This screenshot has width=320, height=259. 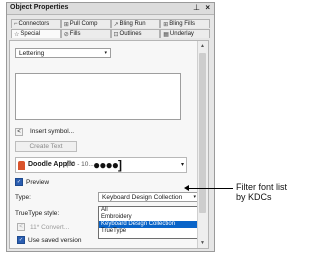 What do you see at coordinates (36, 33) in the screenshot?
I see `tab-special: ☆ Special` at bounding box center [36, 33].